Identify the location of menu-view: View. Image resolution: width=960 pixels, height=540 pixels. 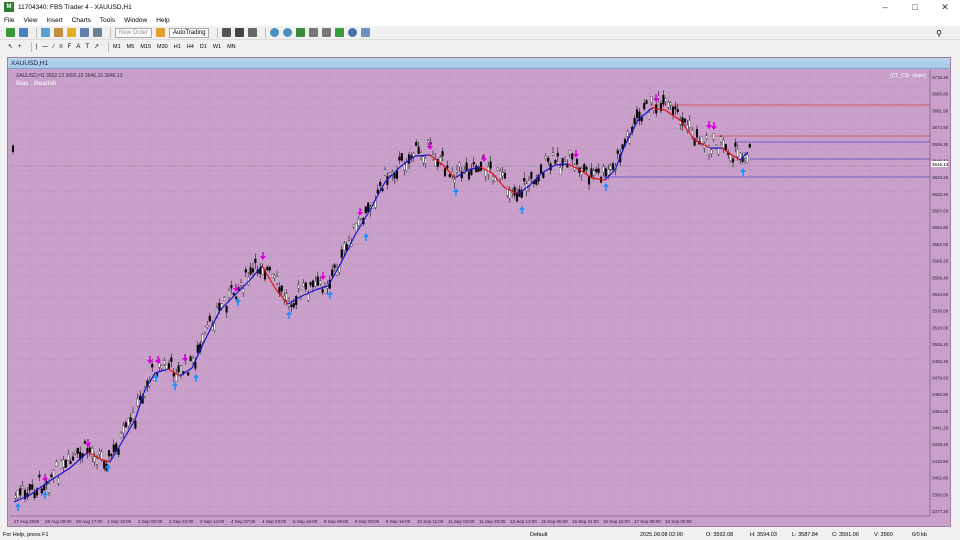
(30, 20).